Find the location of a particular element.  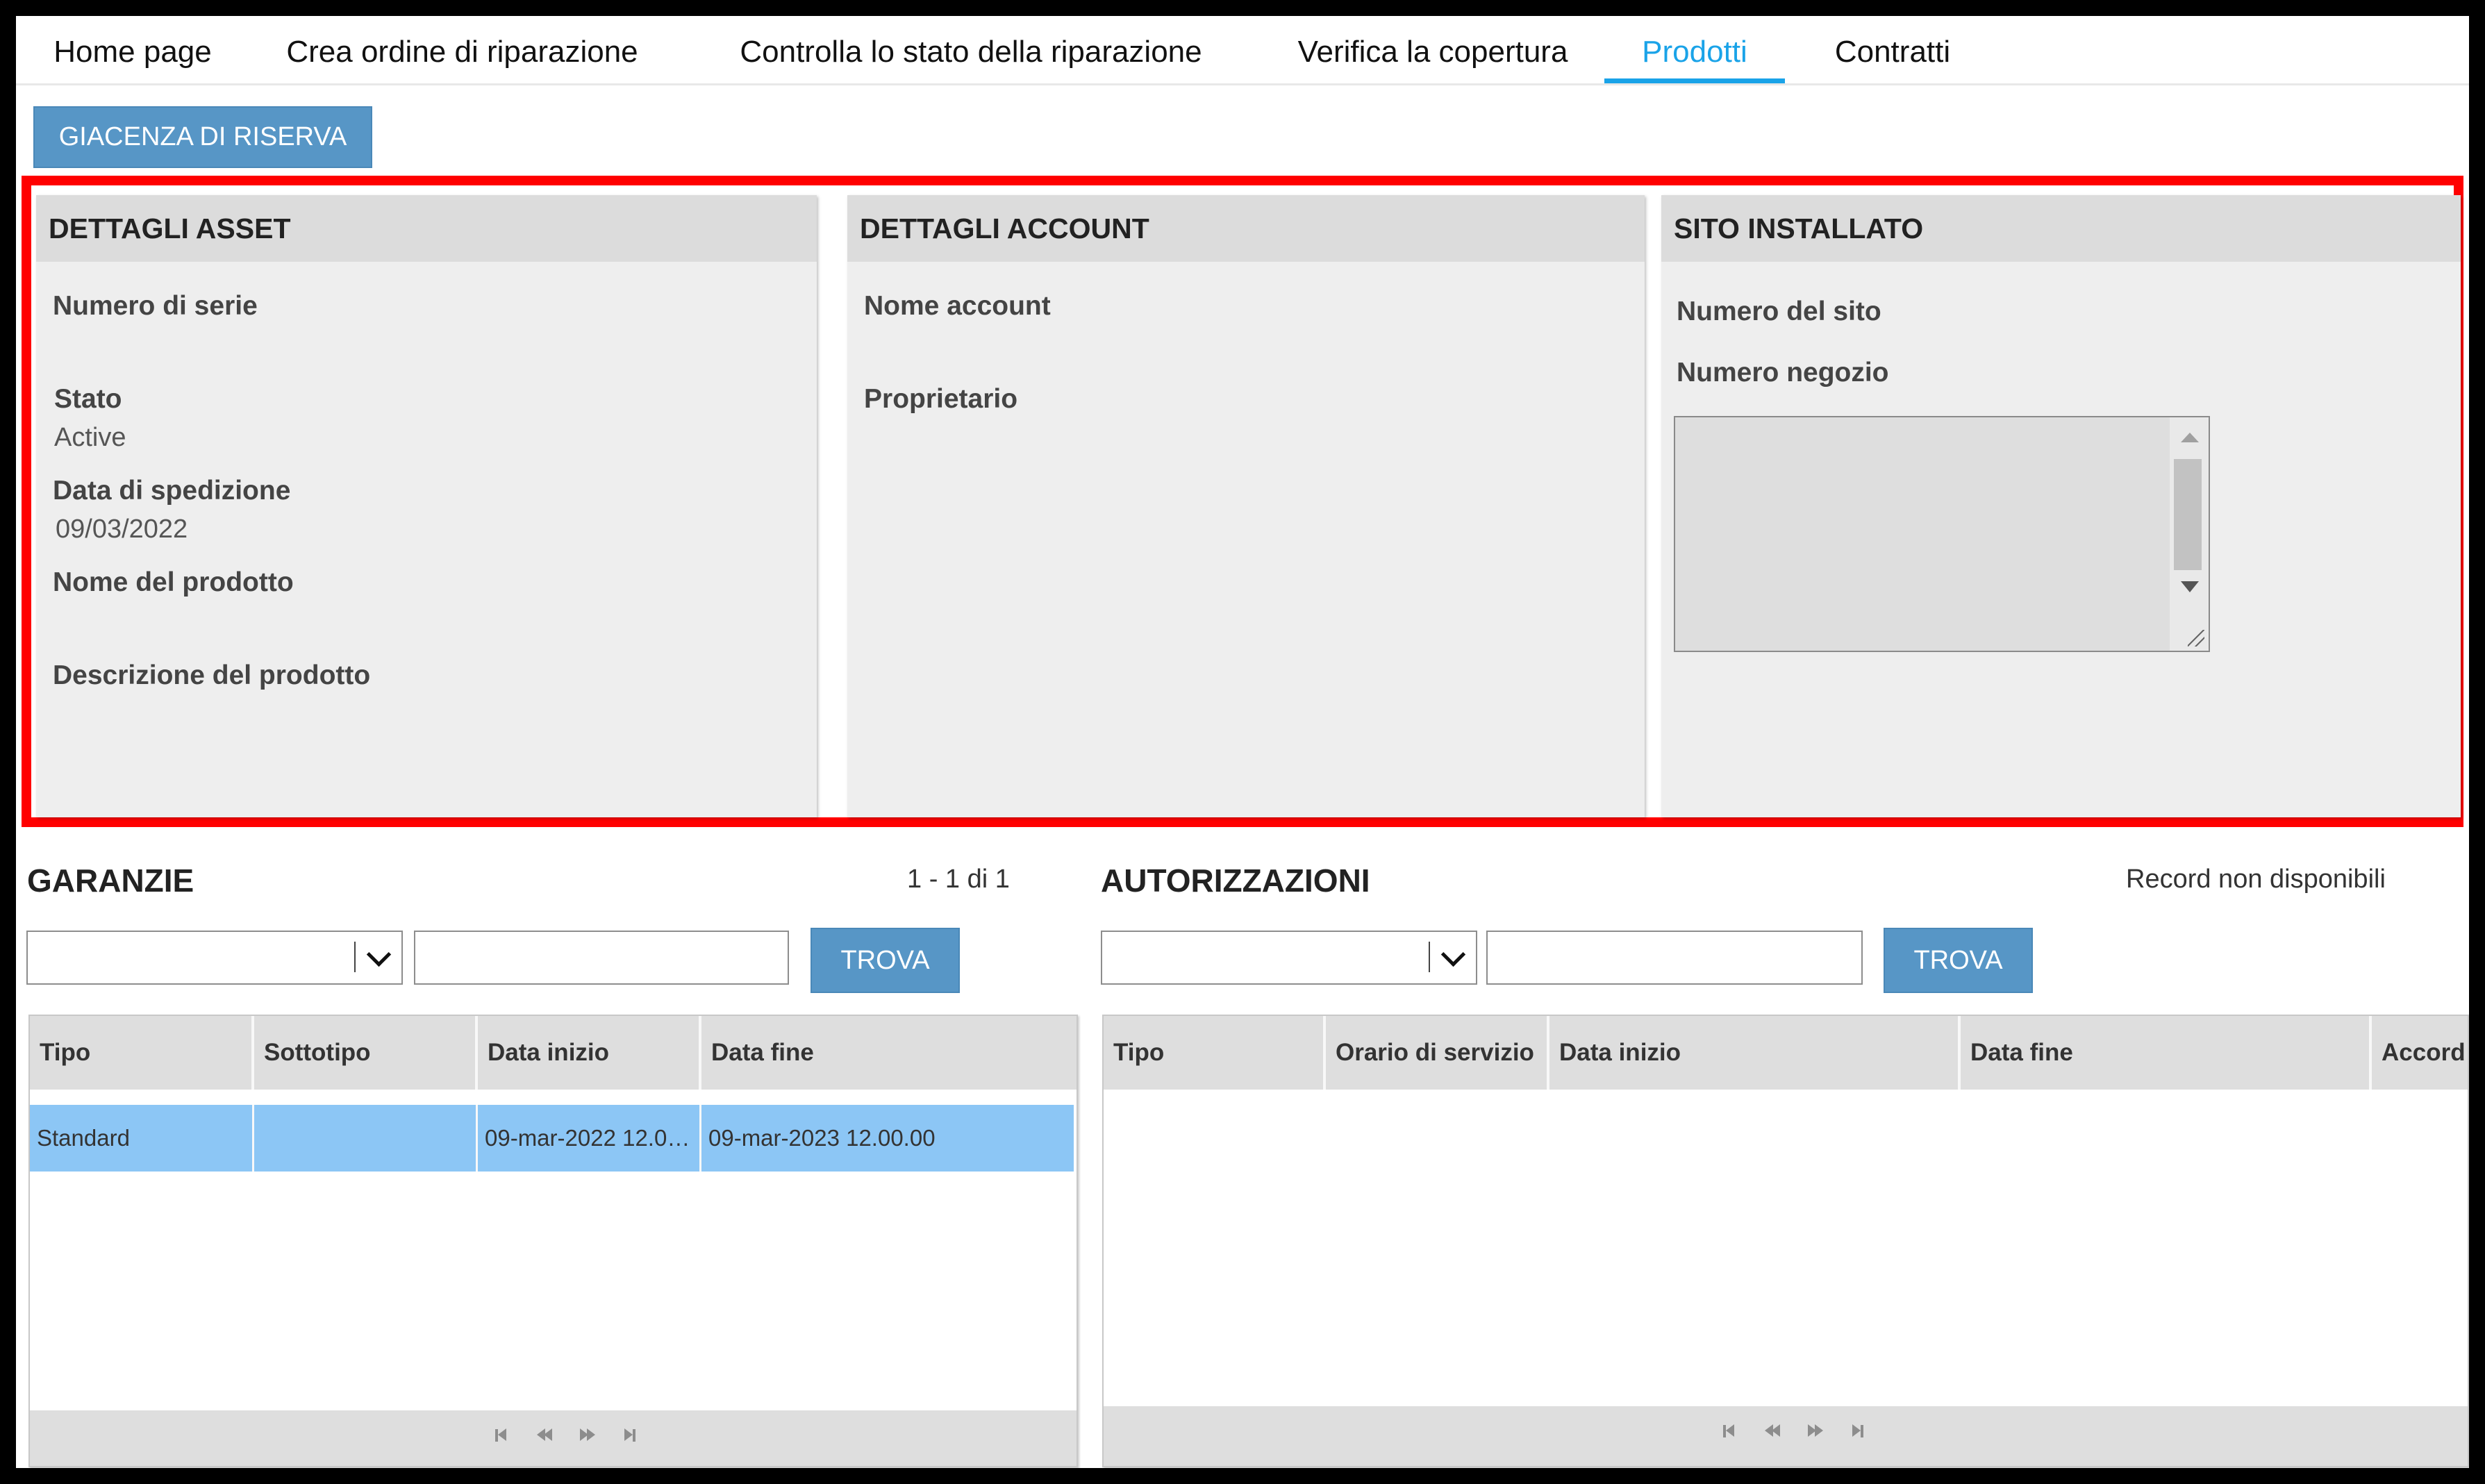

cell-start-date: 09-mar-2022 12.00.00 is located at coordinates (589, 1139).